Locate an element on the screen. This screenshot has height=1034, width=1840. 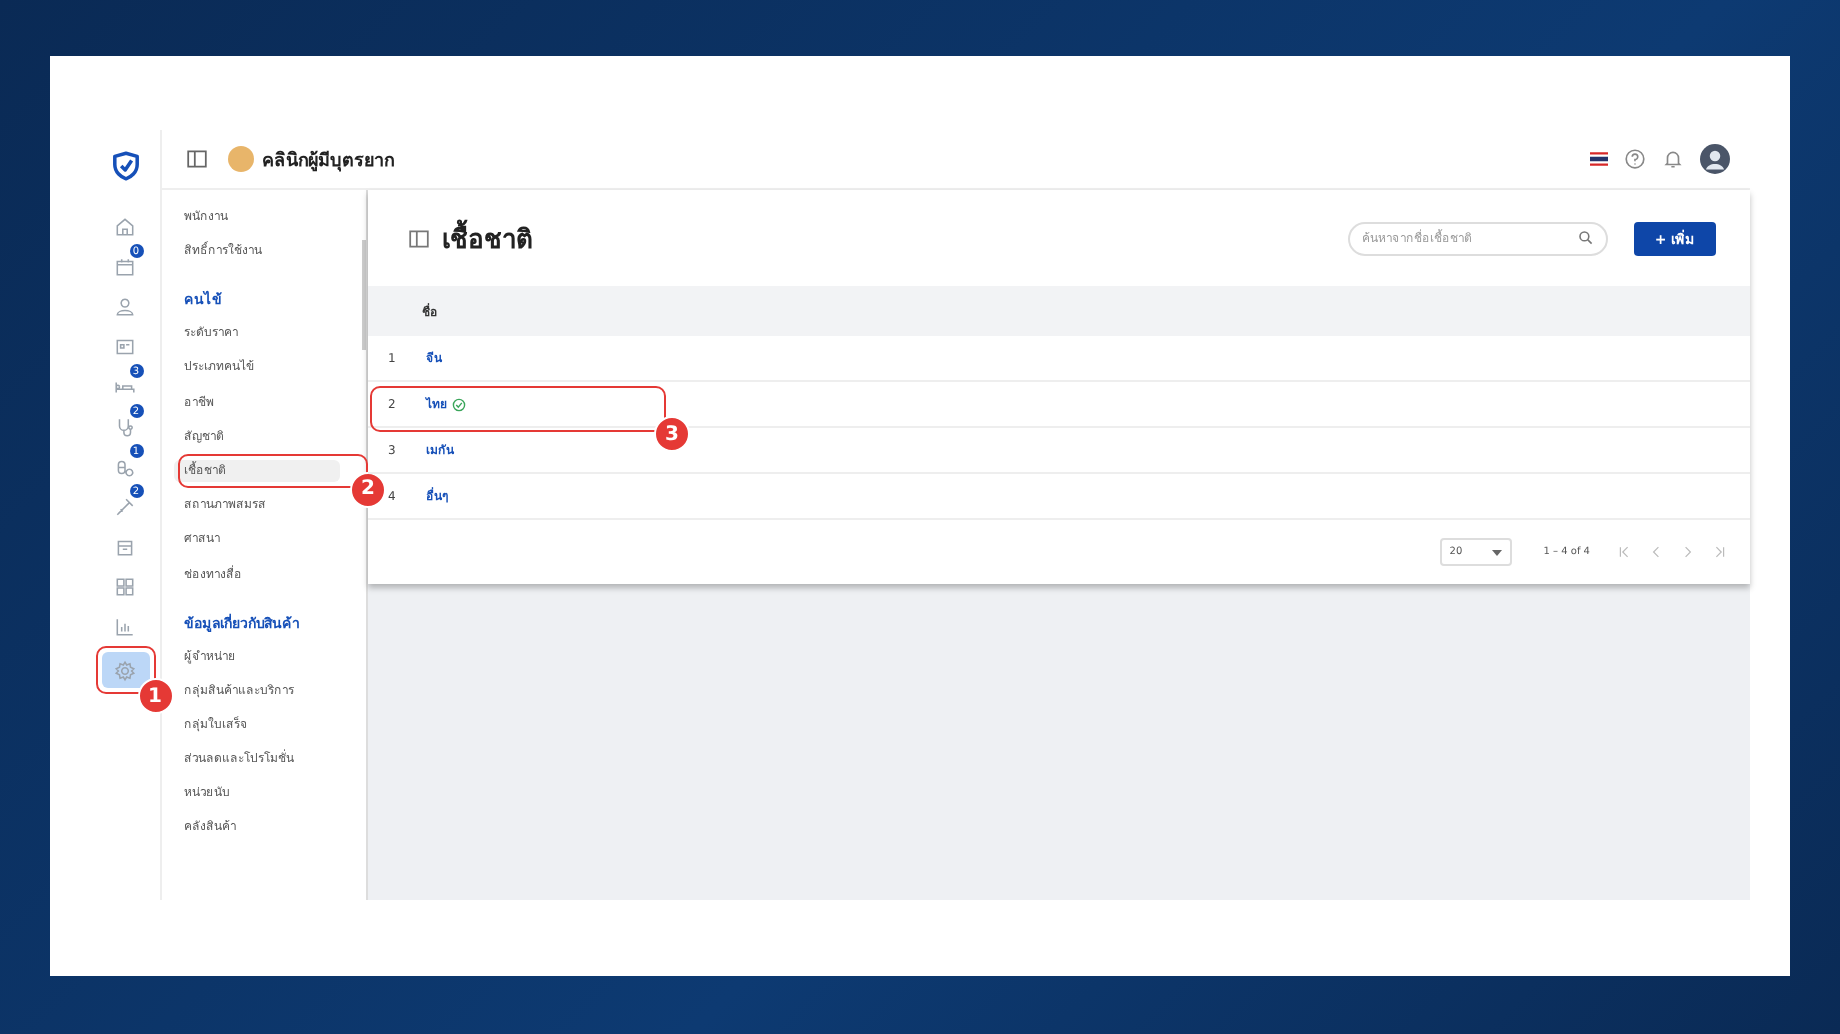
flag-icon is located at coordinates (1599, 159).